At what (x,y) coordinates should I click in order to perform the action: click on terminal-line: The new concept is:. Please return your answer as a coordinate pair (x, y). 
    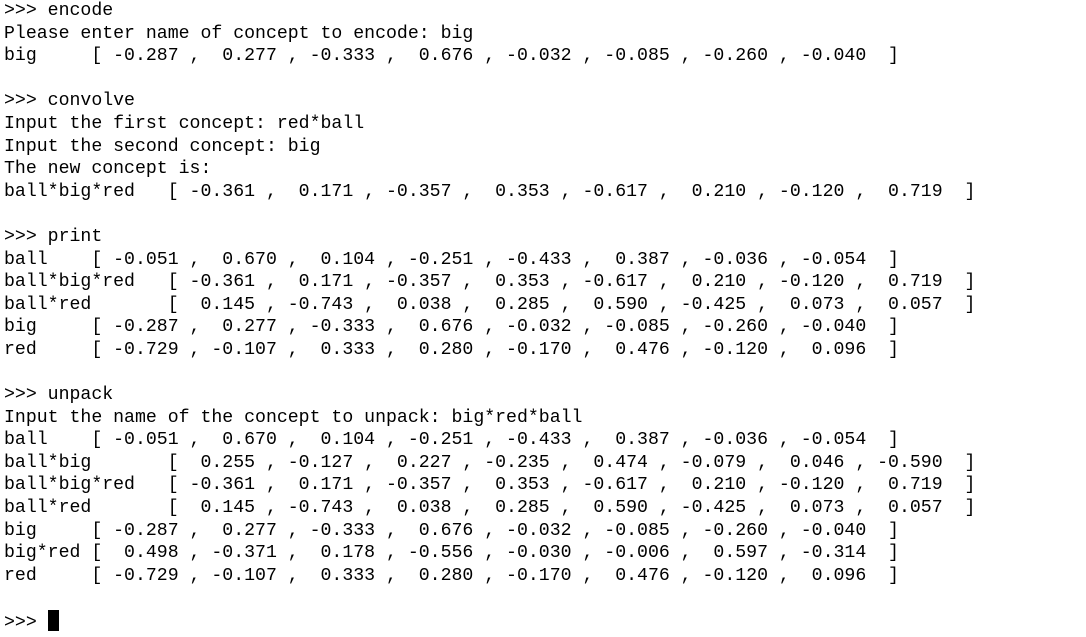
    Looking at the image, I should click on (108, 169).